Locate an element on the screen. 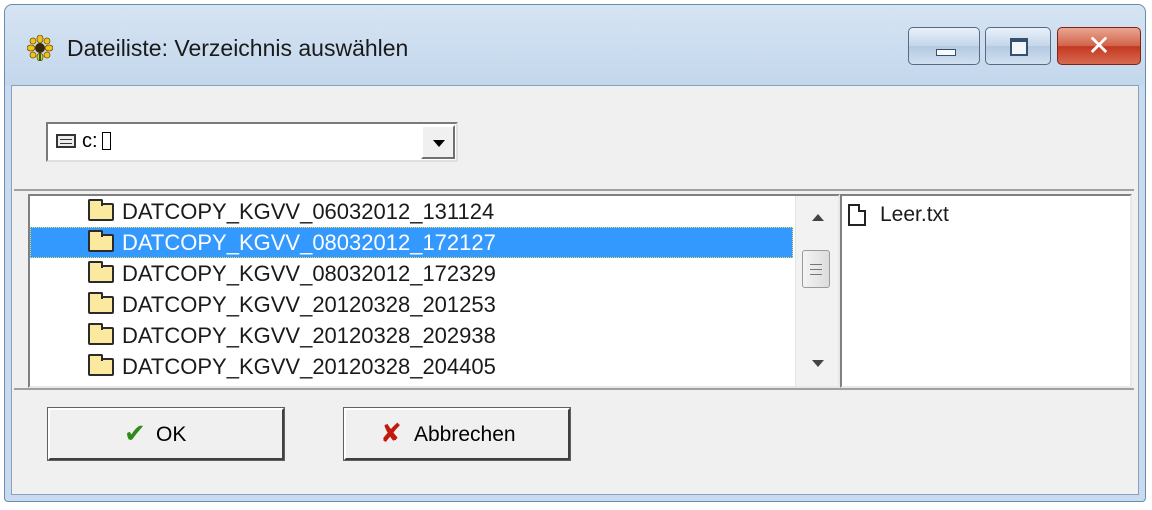 The height and width of the screenshot is (510, 1152). ok-button-label: OK is located at coordinates (171, 434).